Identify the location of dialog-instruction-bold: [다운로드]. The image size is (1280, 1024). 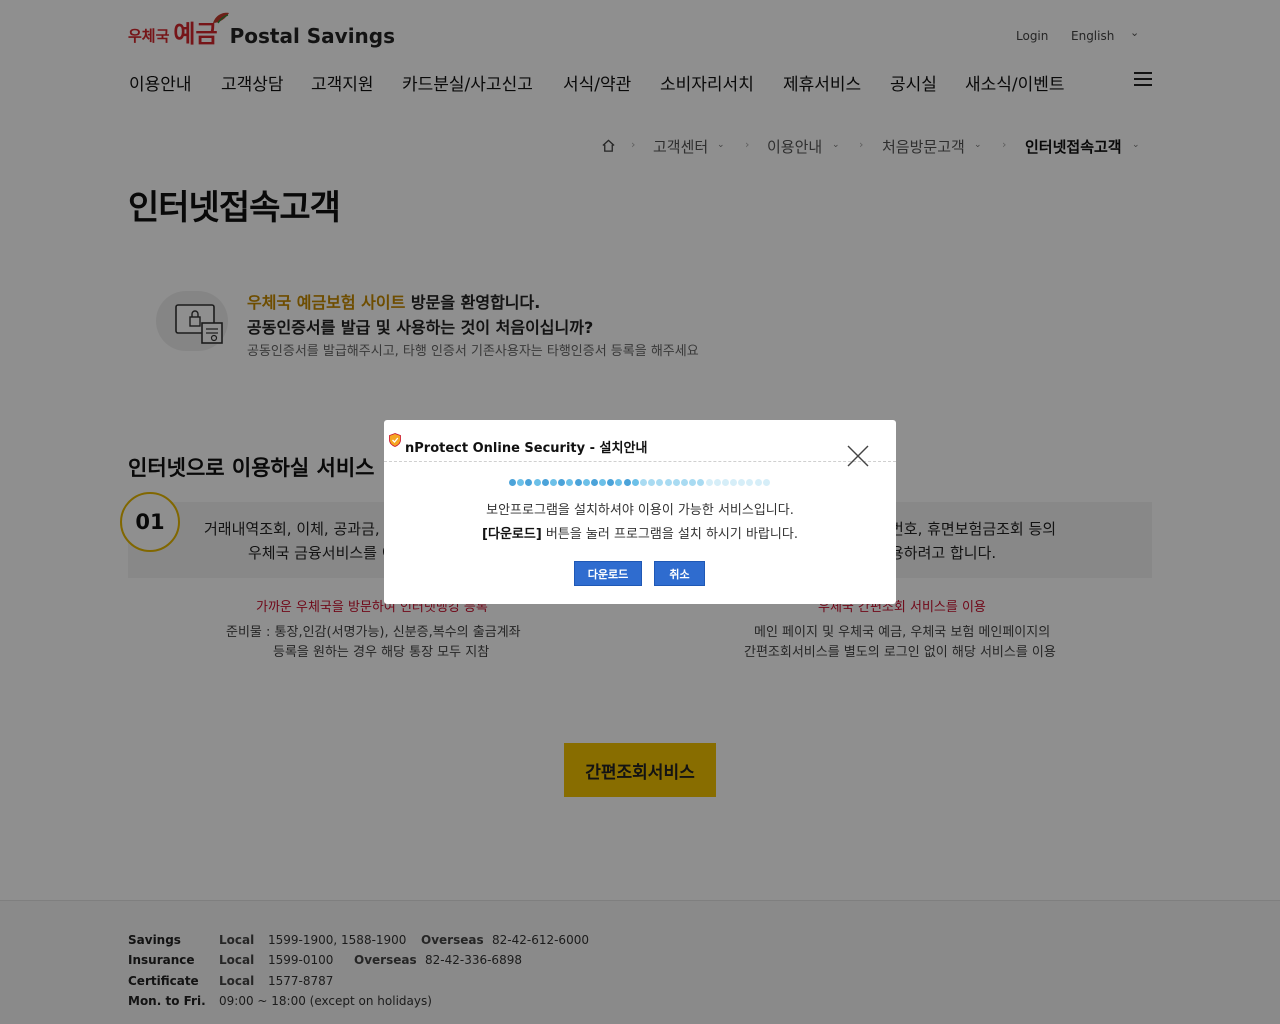
(512, 534).